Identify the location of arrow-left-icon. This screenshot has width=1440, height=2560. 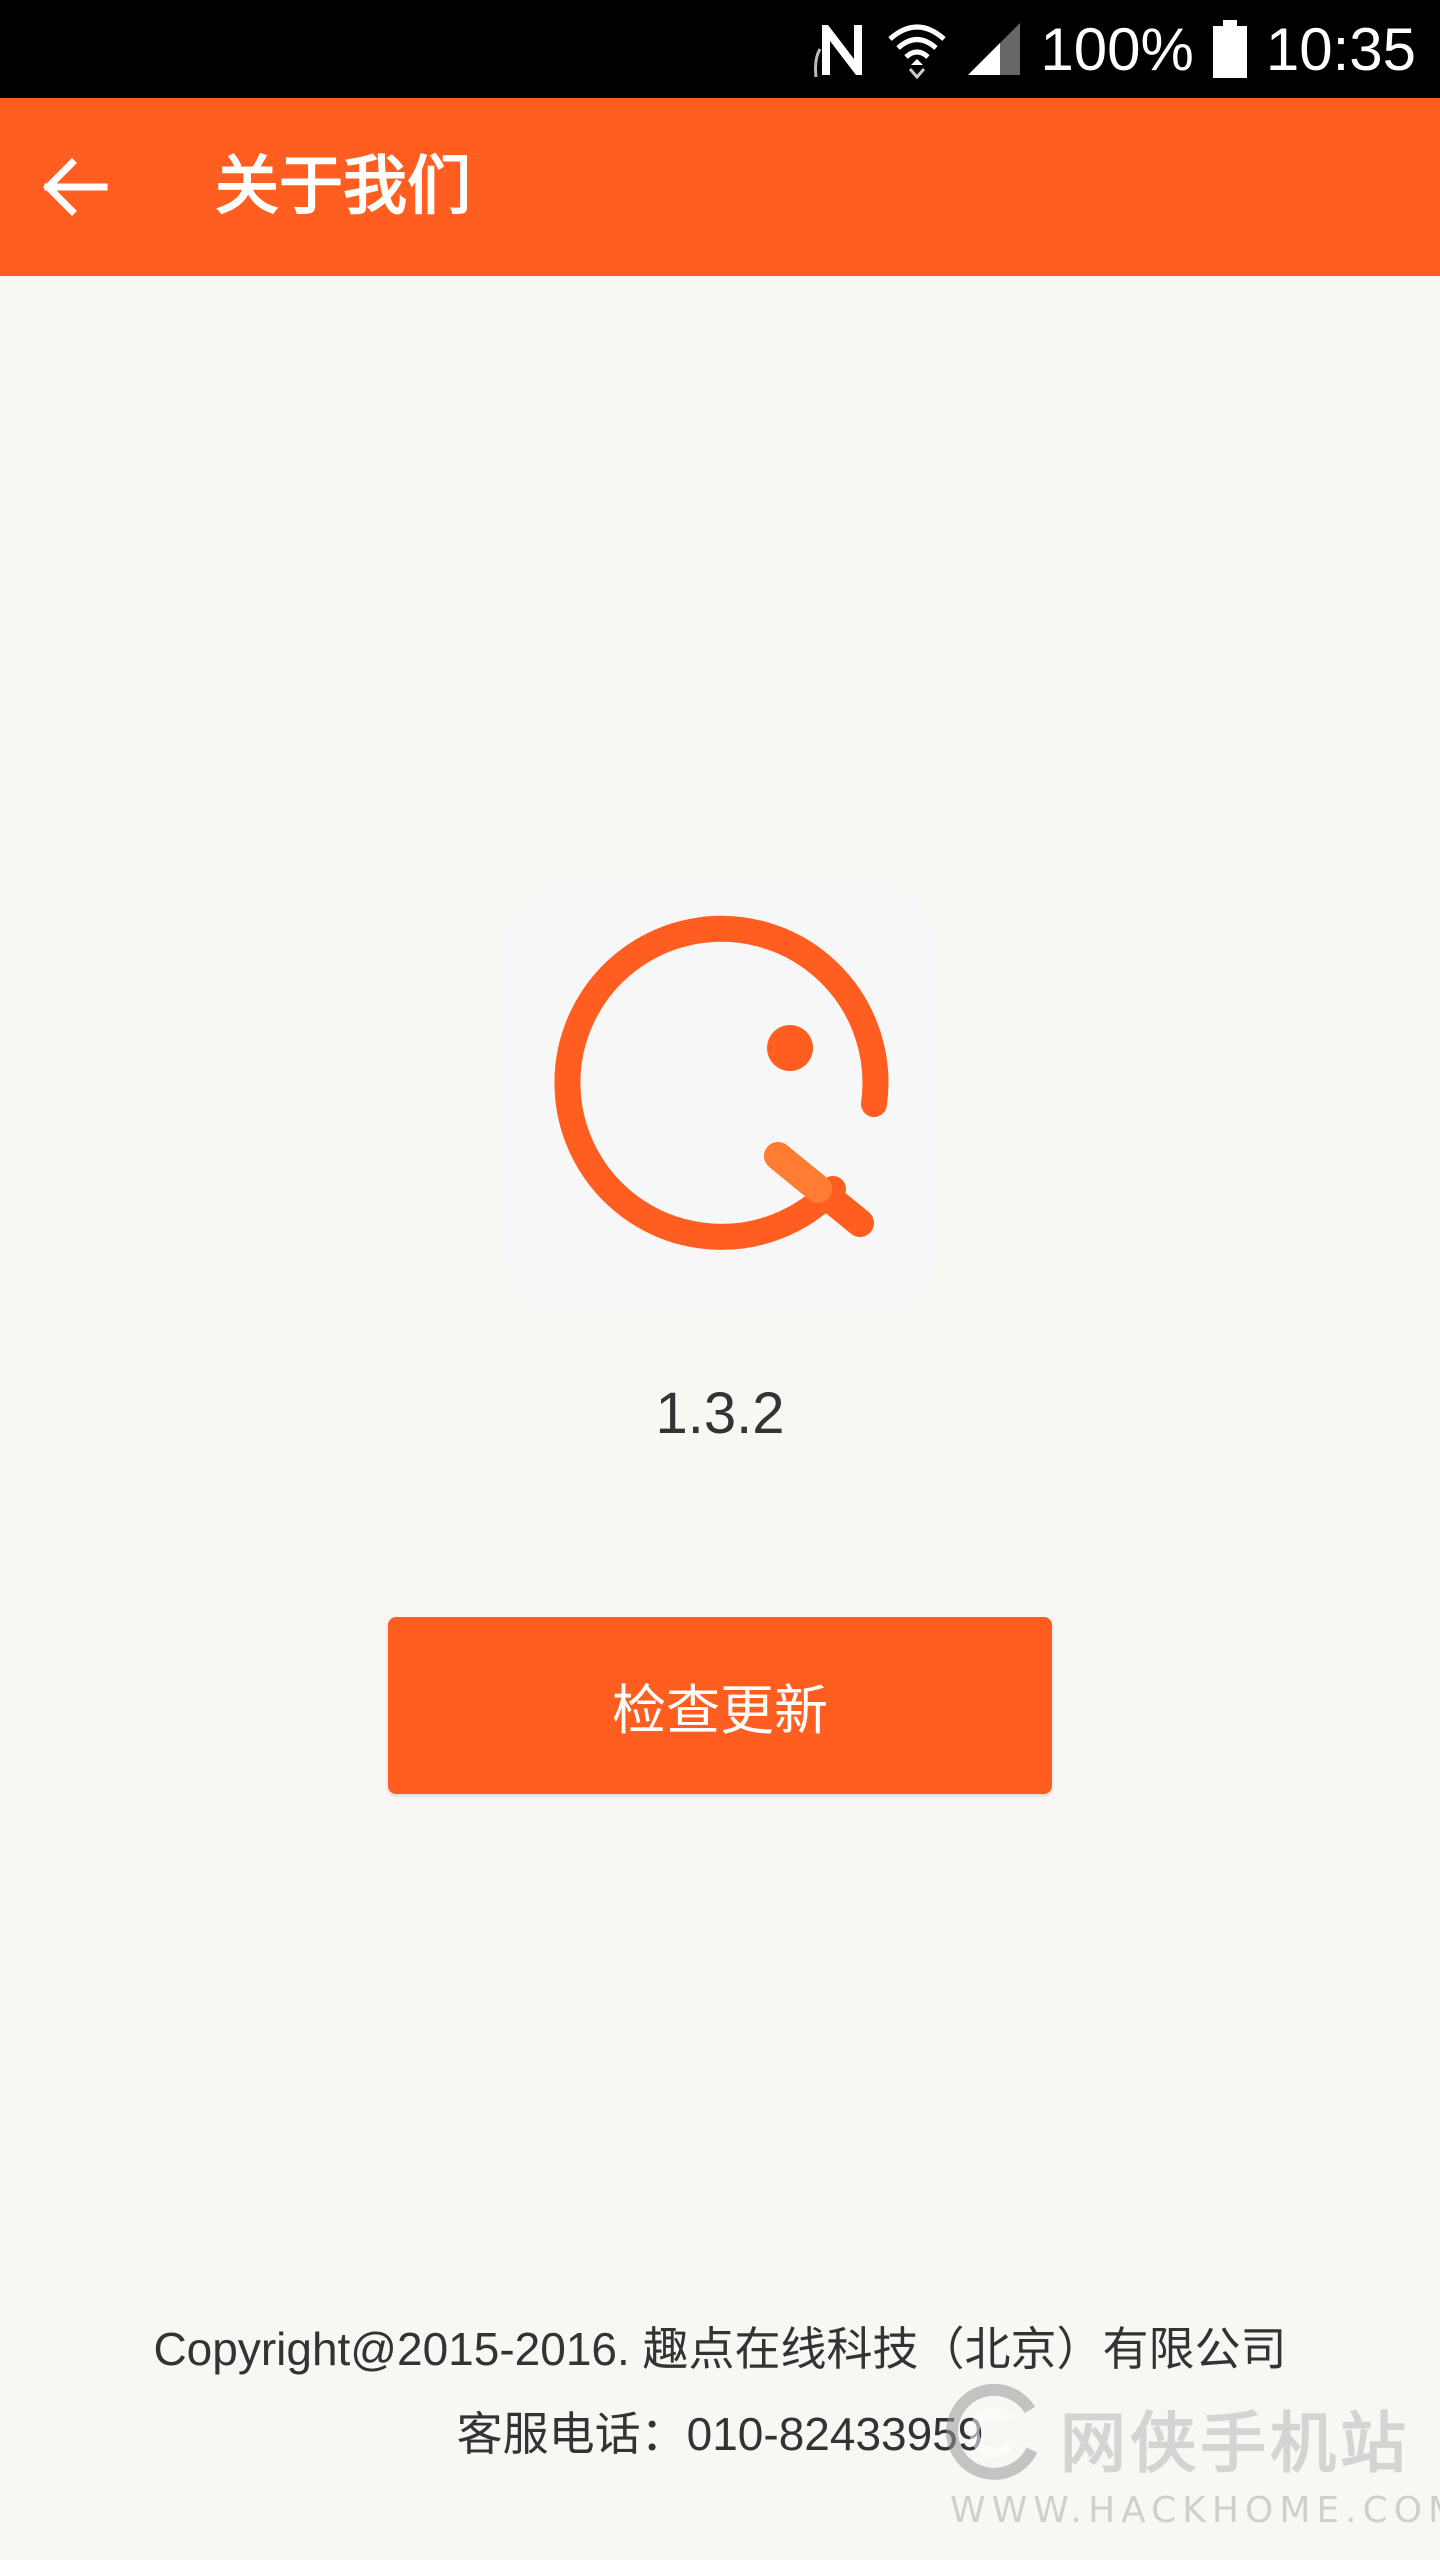
(75, 187).